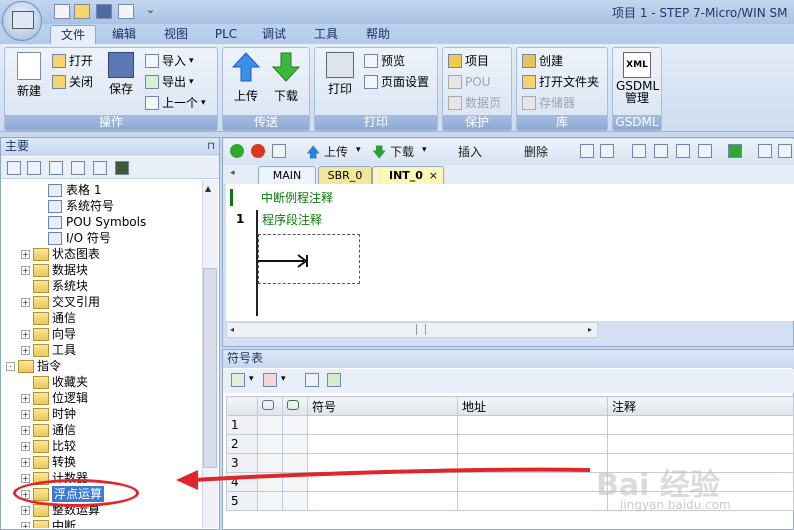 This screenshot has width=794, height=530. What do you see at coordinates (246, 78) in the screenshot?
I see `upload-button: 上传` at bounding box center [246, 78].